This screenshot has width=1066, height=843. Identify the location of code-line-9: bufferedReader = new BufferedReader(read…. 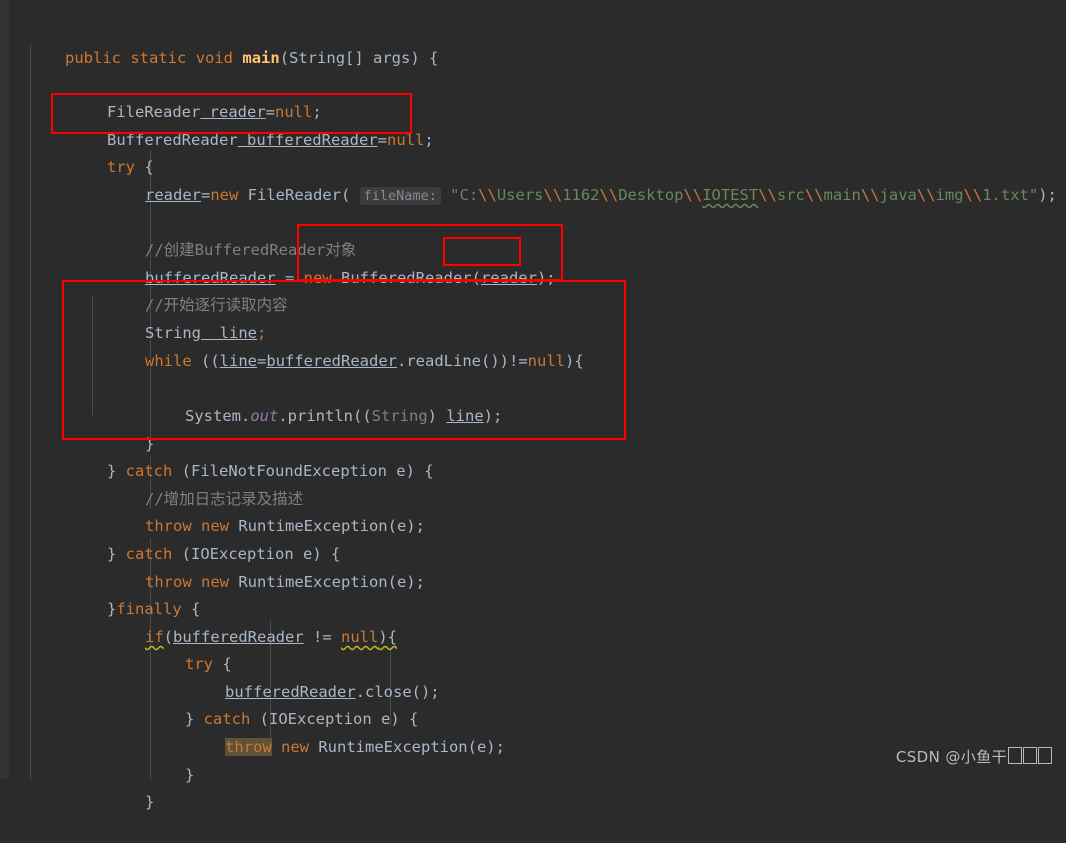
(322, 262).